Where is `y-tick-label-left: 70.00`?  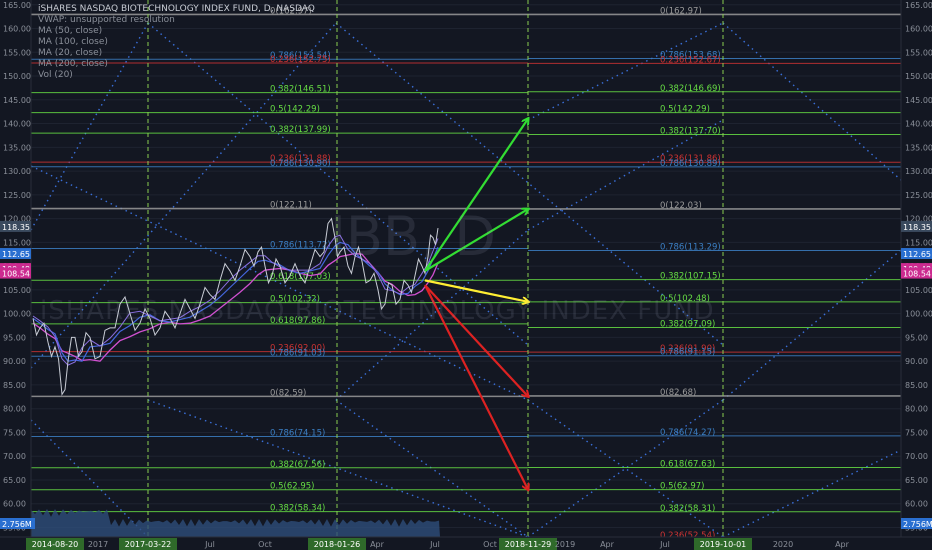 y-tick-label-left: 70.00 is located at coordinates (14, 456).